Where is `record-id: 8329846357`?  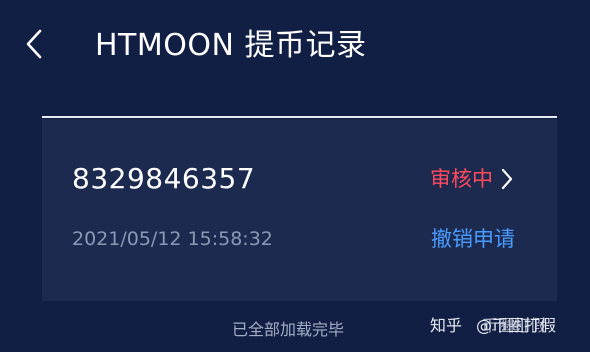
record-id: 8329846357 is located at coordinates (164, 178).